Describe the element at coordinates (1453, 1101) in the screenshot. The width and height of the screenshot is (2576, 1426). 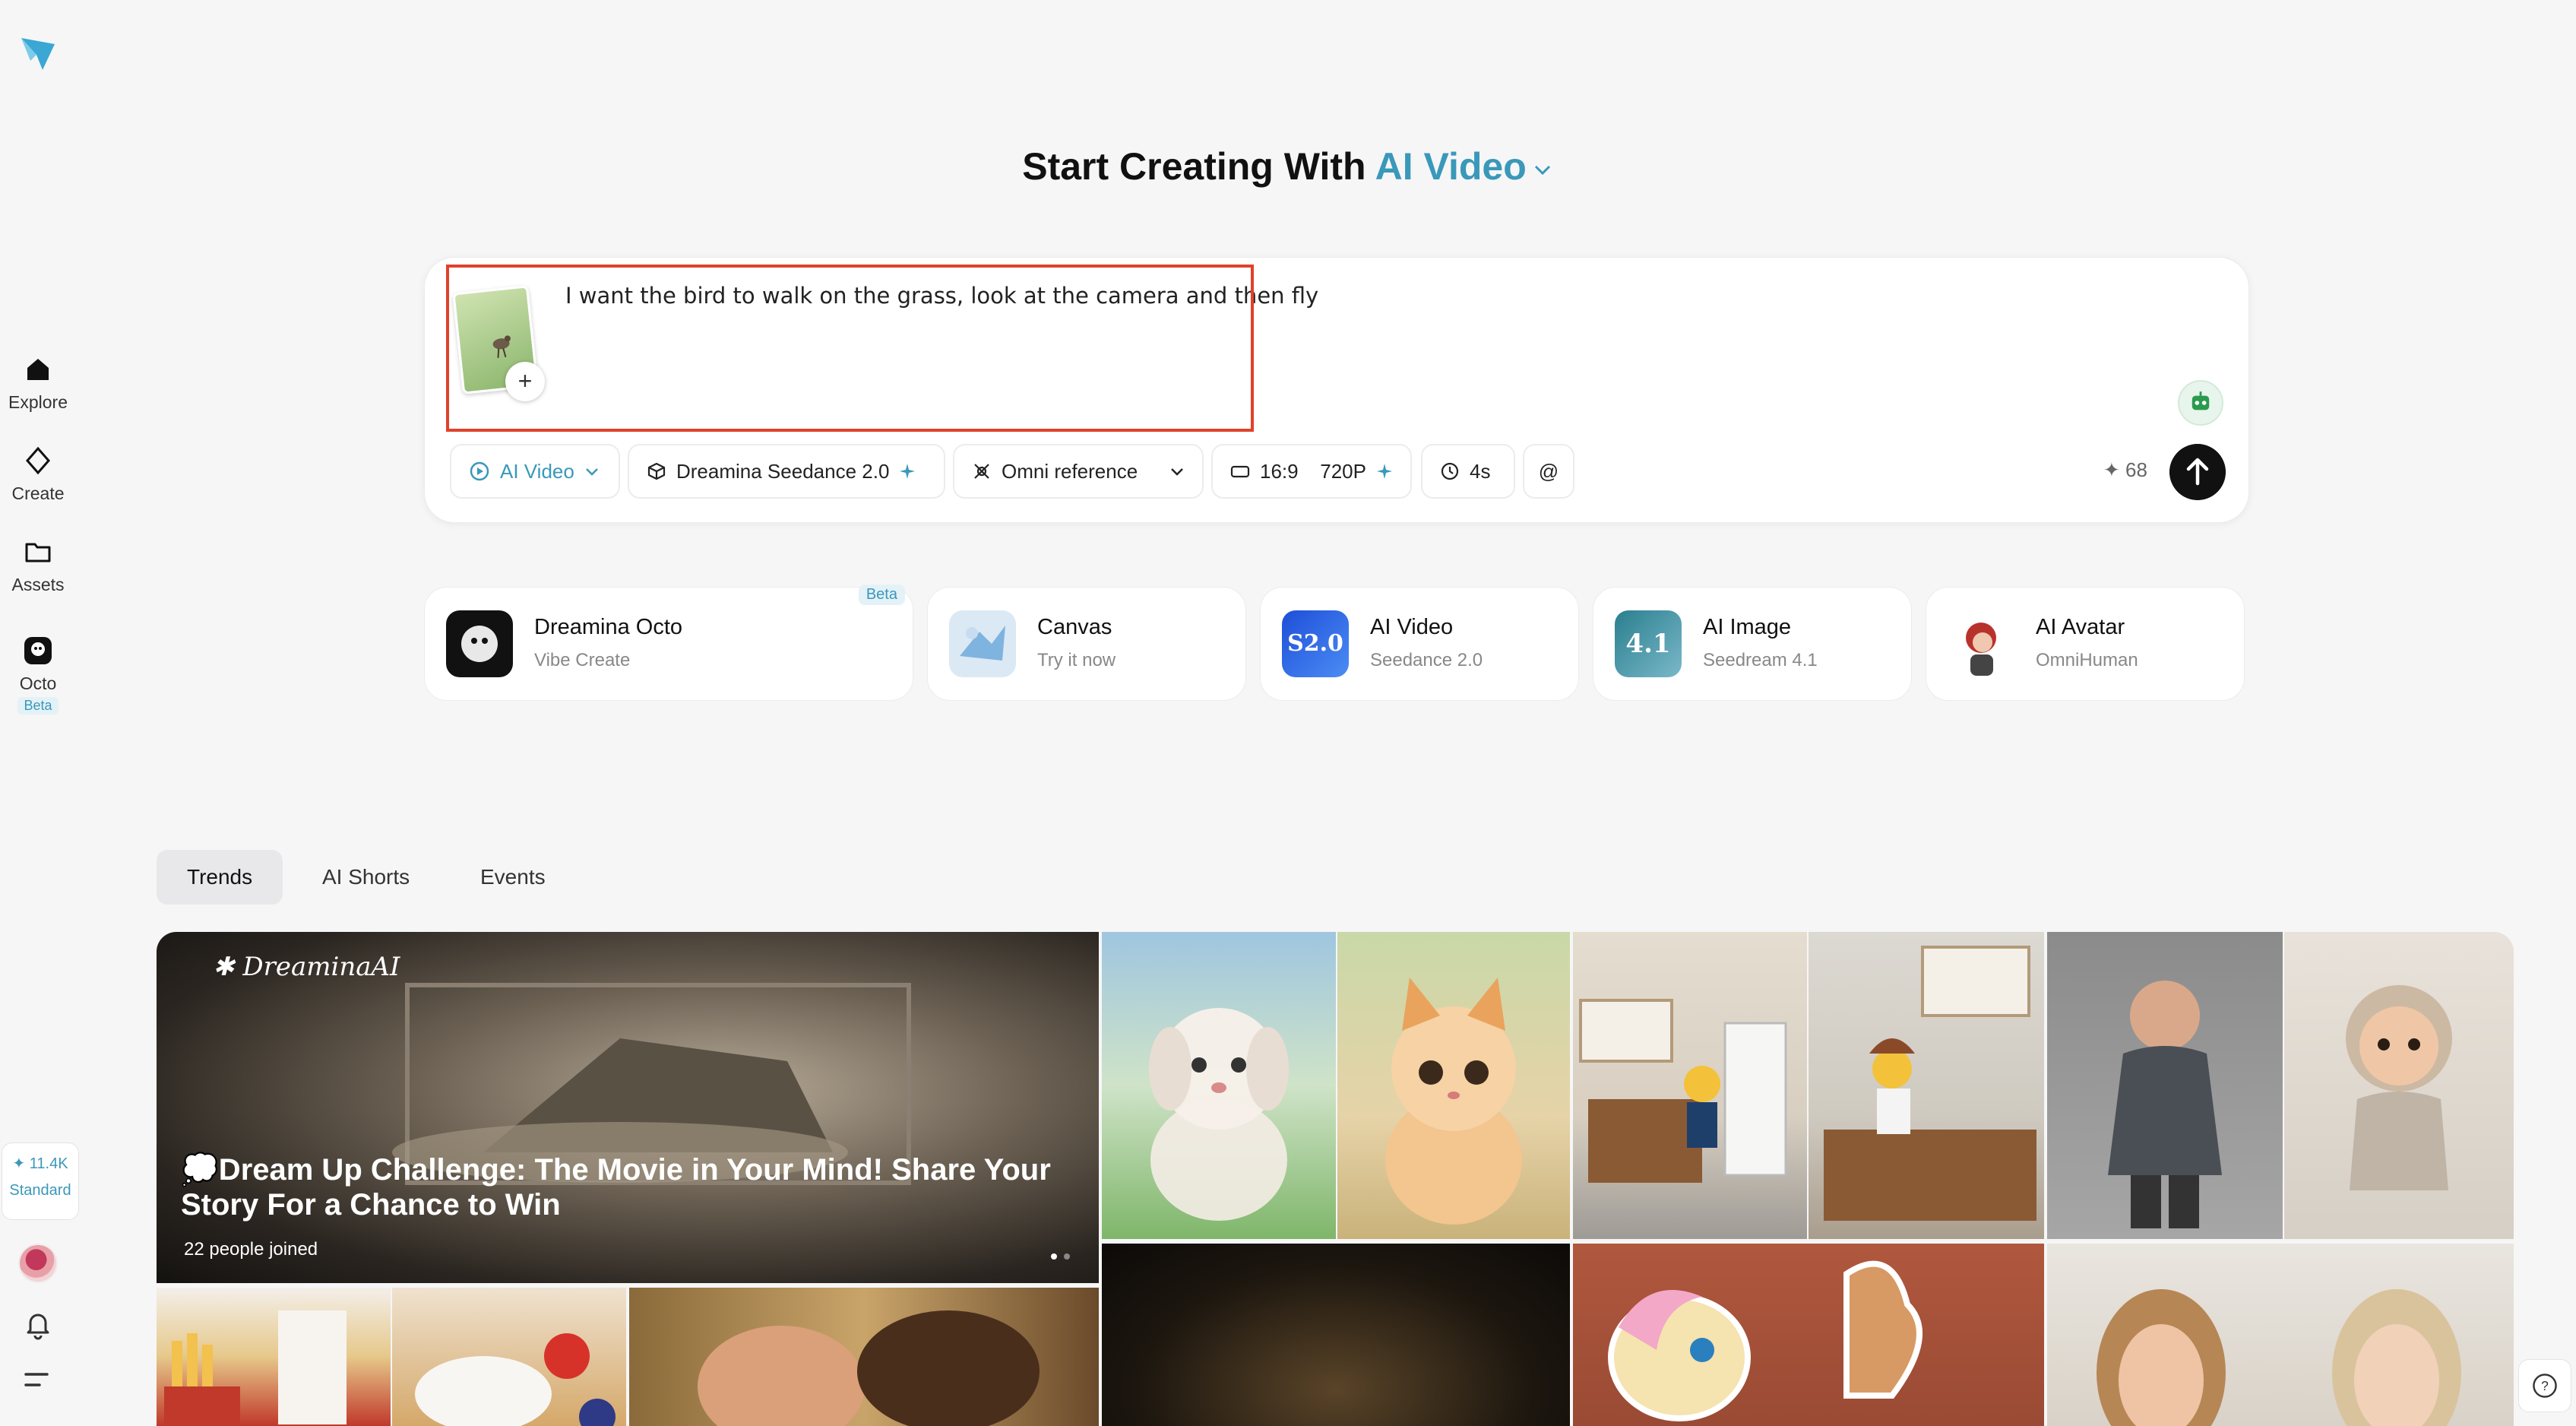
I see `kitten-illustration` at that location.